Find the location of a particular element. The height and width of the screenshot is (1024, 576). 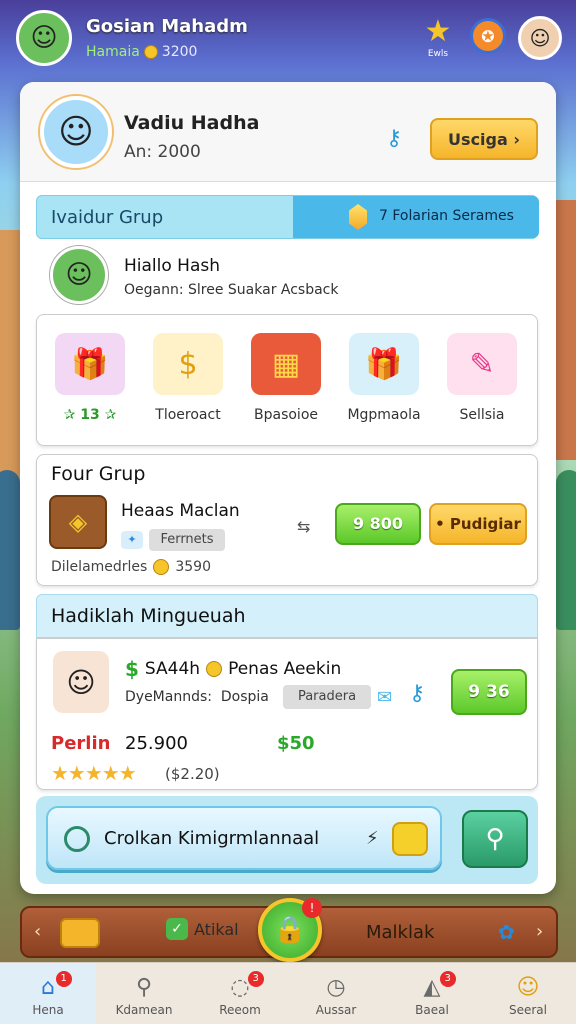

gift-boxes-icon: 🎁 is located at coordinates (90, 364).